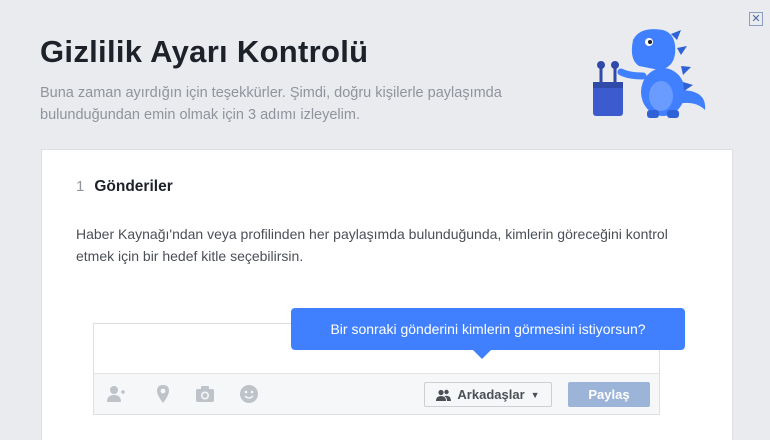  I want to click on composer-toolbar: Arkadaşlar ▼ Paylaş, so click(376, 393).